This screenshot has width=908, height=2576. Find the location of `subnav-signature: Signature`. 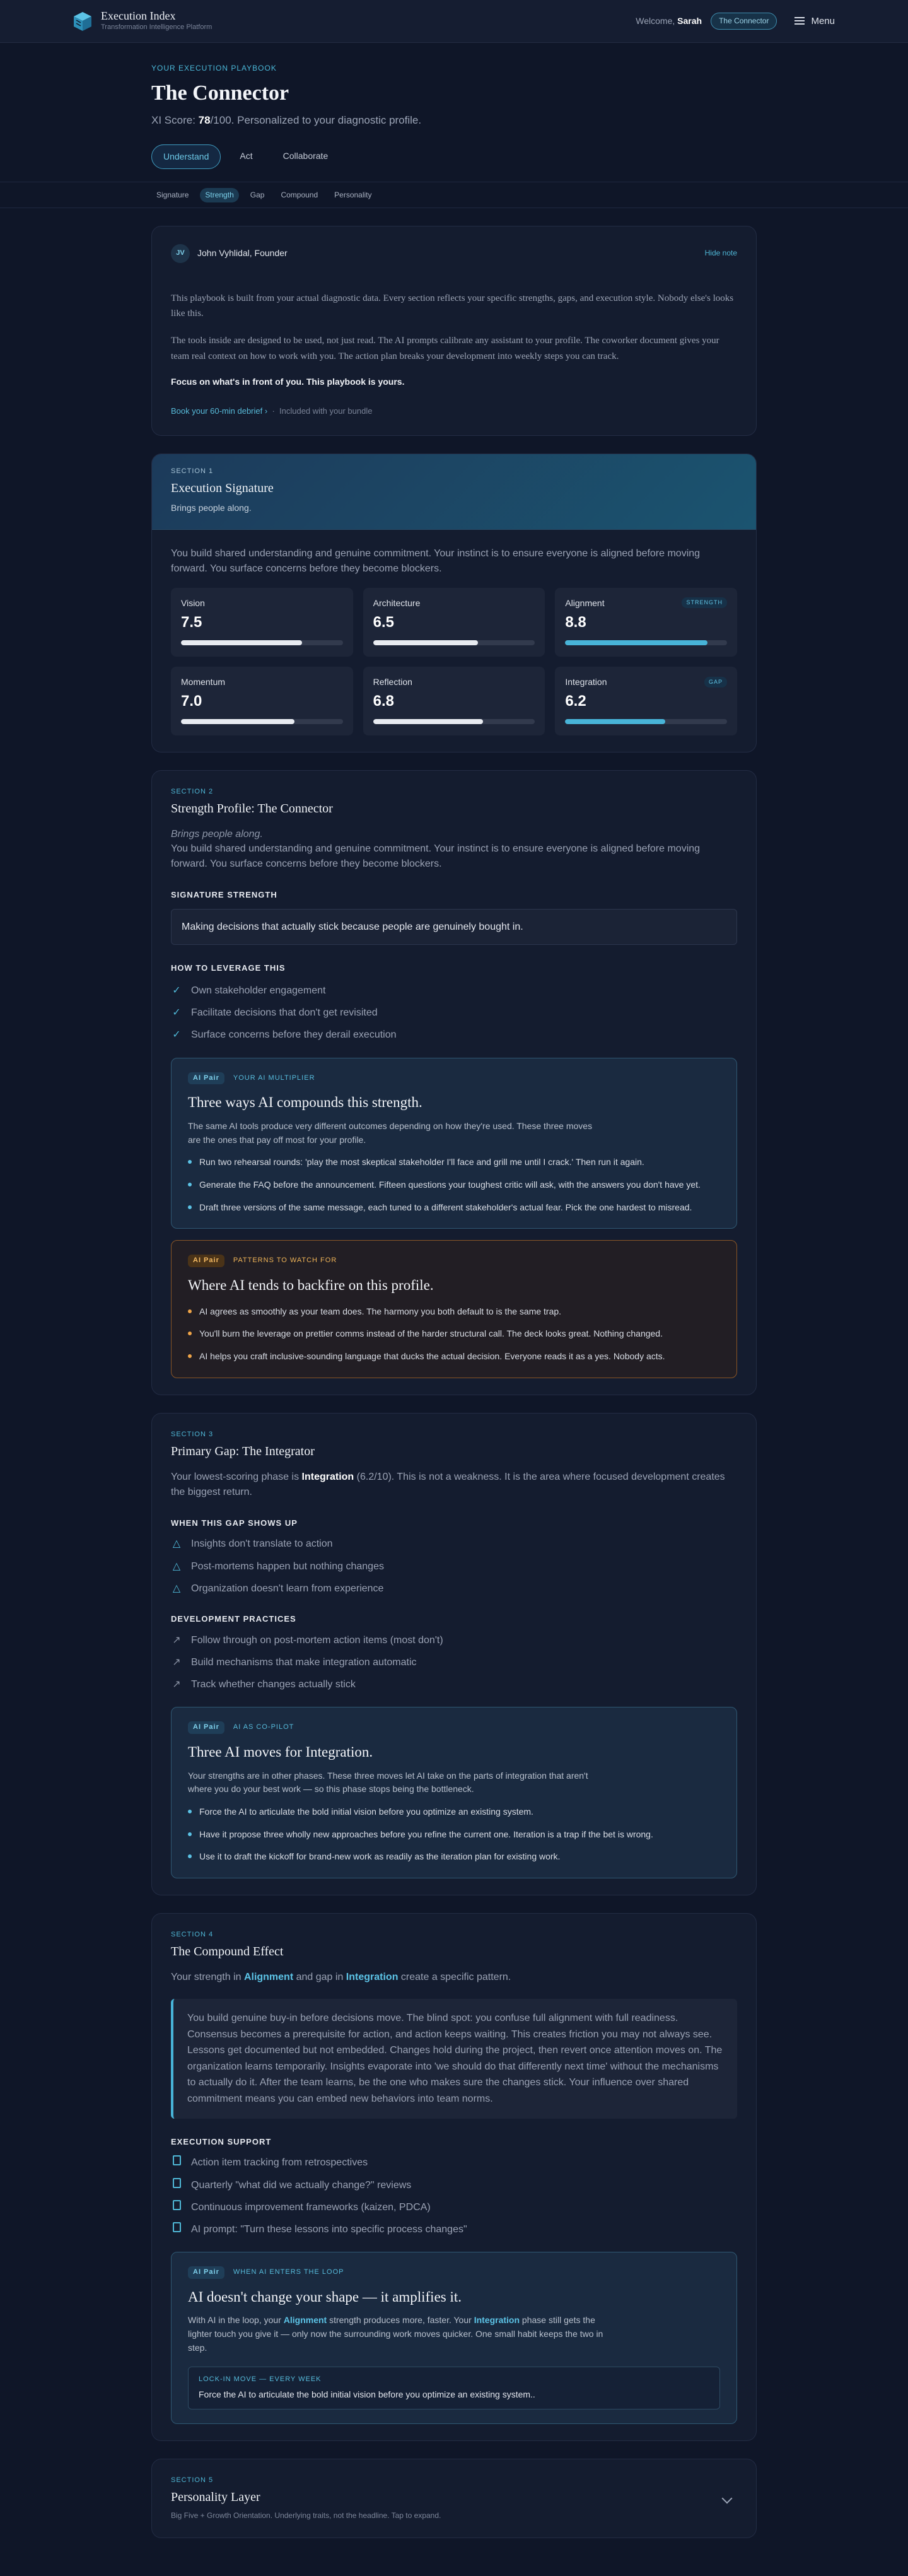

subnav-signature: Signature is located at coordinates (172, 195).